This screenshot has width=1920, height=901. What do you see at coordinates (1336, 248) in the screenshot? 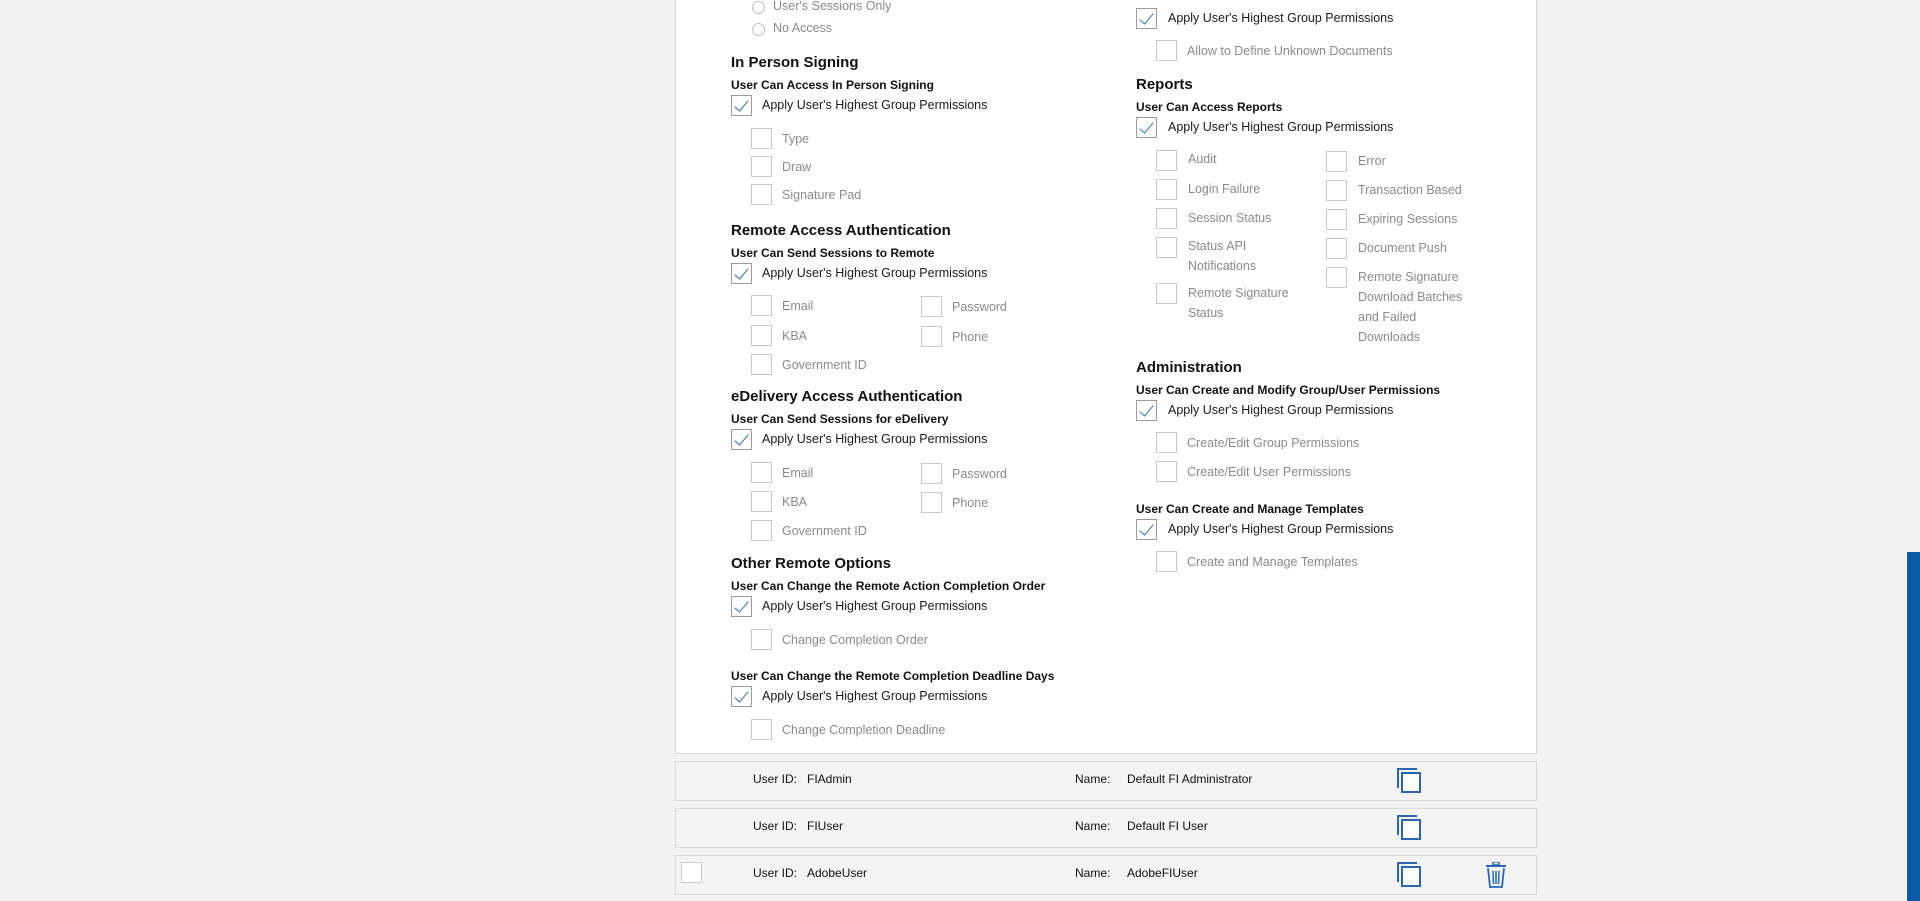
I see `checkbox-report-document-push` at bounding box center [1336, 248].